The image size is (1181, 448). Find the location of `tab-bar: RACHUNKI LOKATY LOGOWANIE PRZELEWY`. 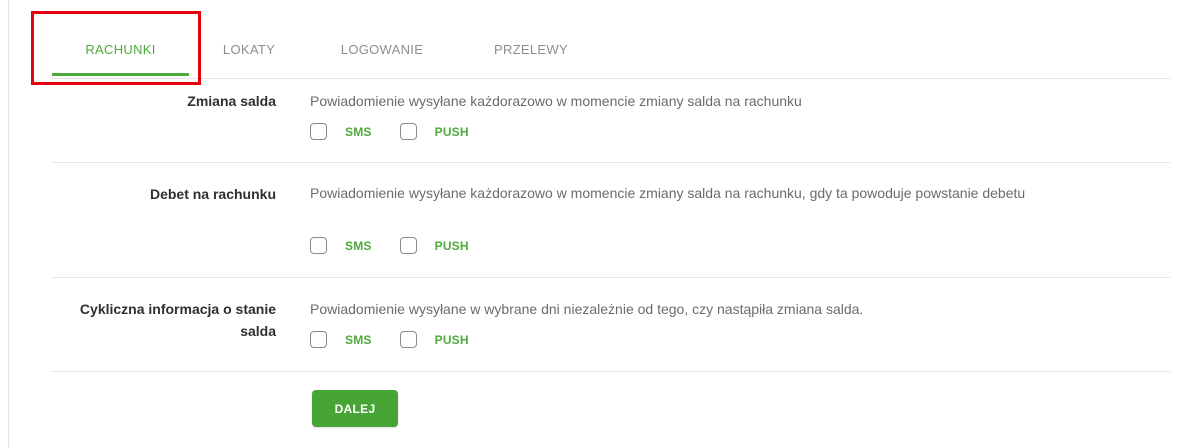

tab-bar: RACHUNKI LOKATY LOGOWANIE PRZELEWY is located at coordinates (611, 50).